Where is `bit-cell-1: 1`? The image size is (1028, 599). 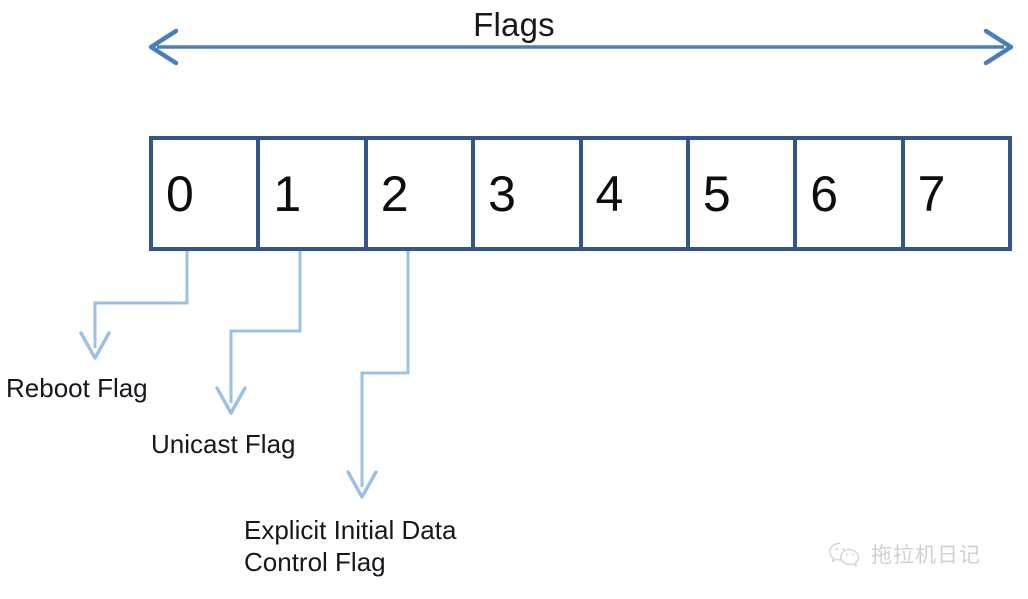 bit-cell-1: 1 is located at coordinates (314, 193).